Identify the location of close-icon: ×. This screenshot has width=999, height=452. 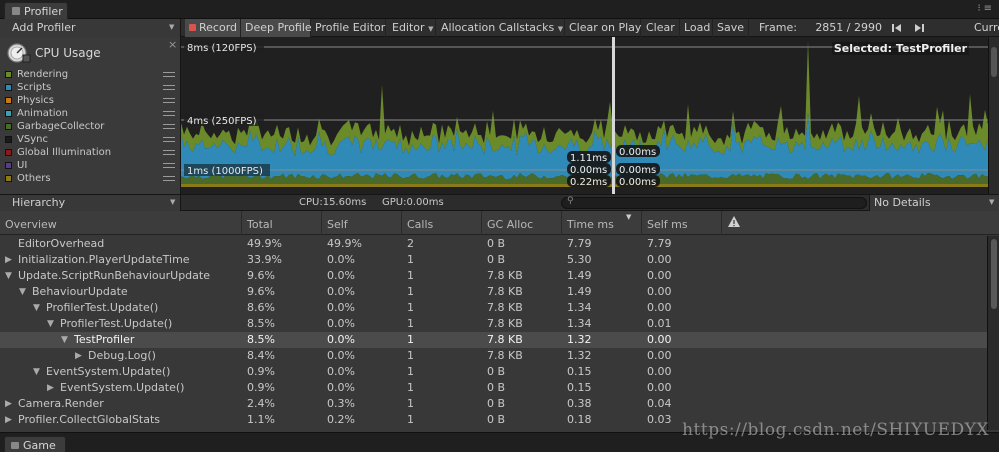
(172, 44).